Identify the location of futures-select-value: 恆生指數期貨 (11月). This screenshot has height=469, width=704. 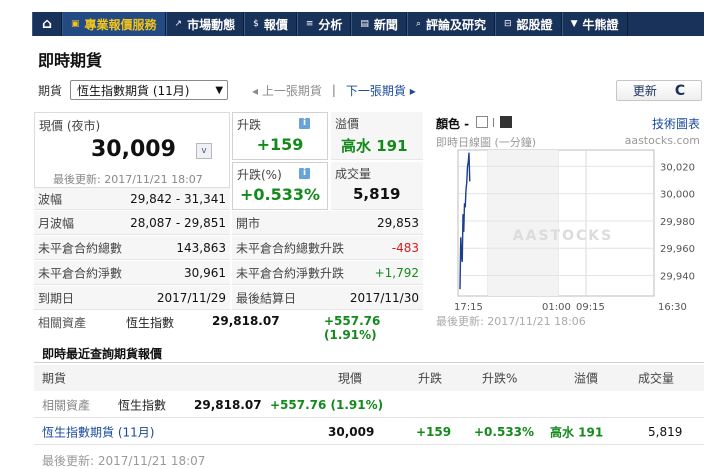
(133, 90).